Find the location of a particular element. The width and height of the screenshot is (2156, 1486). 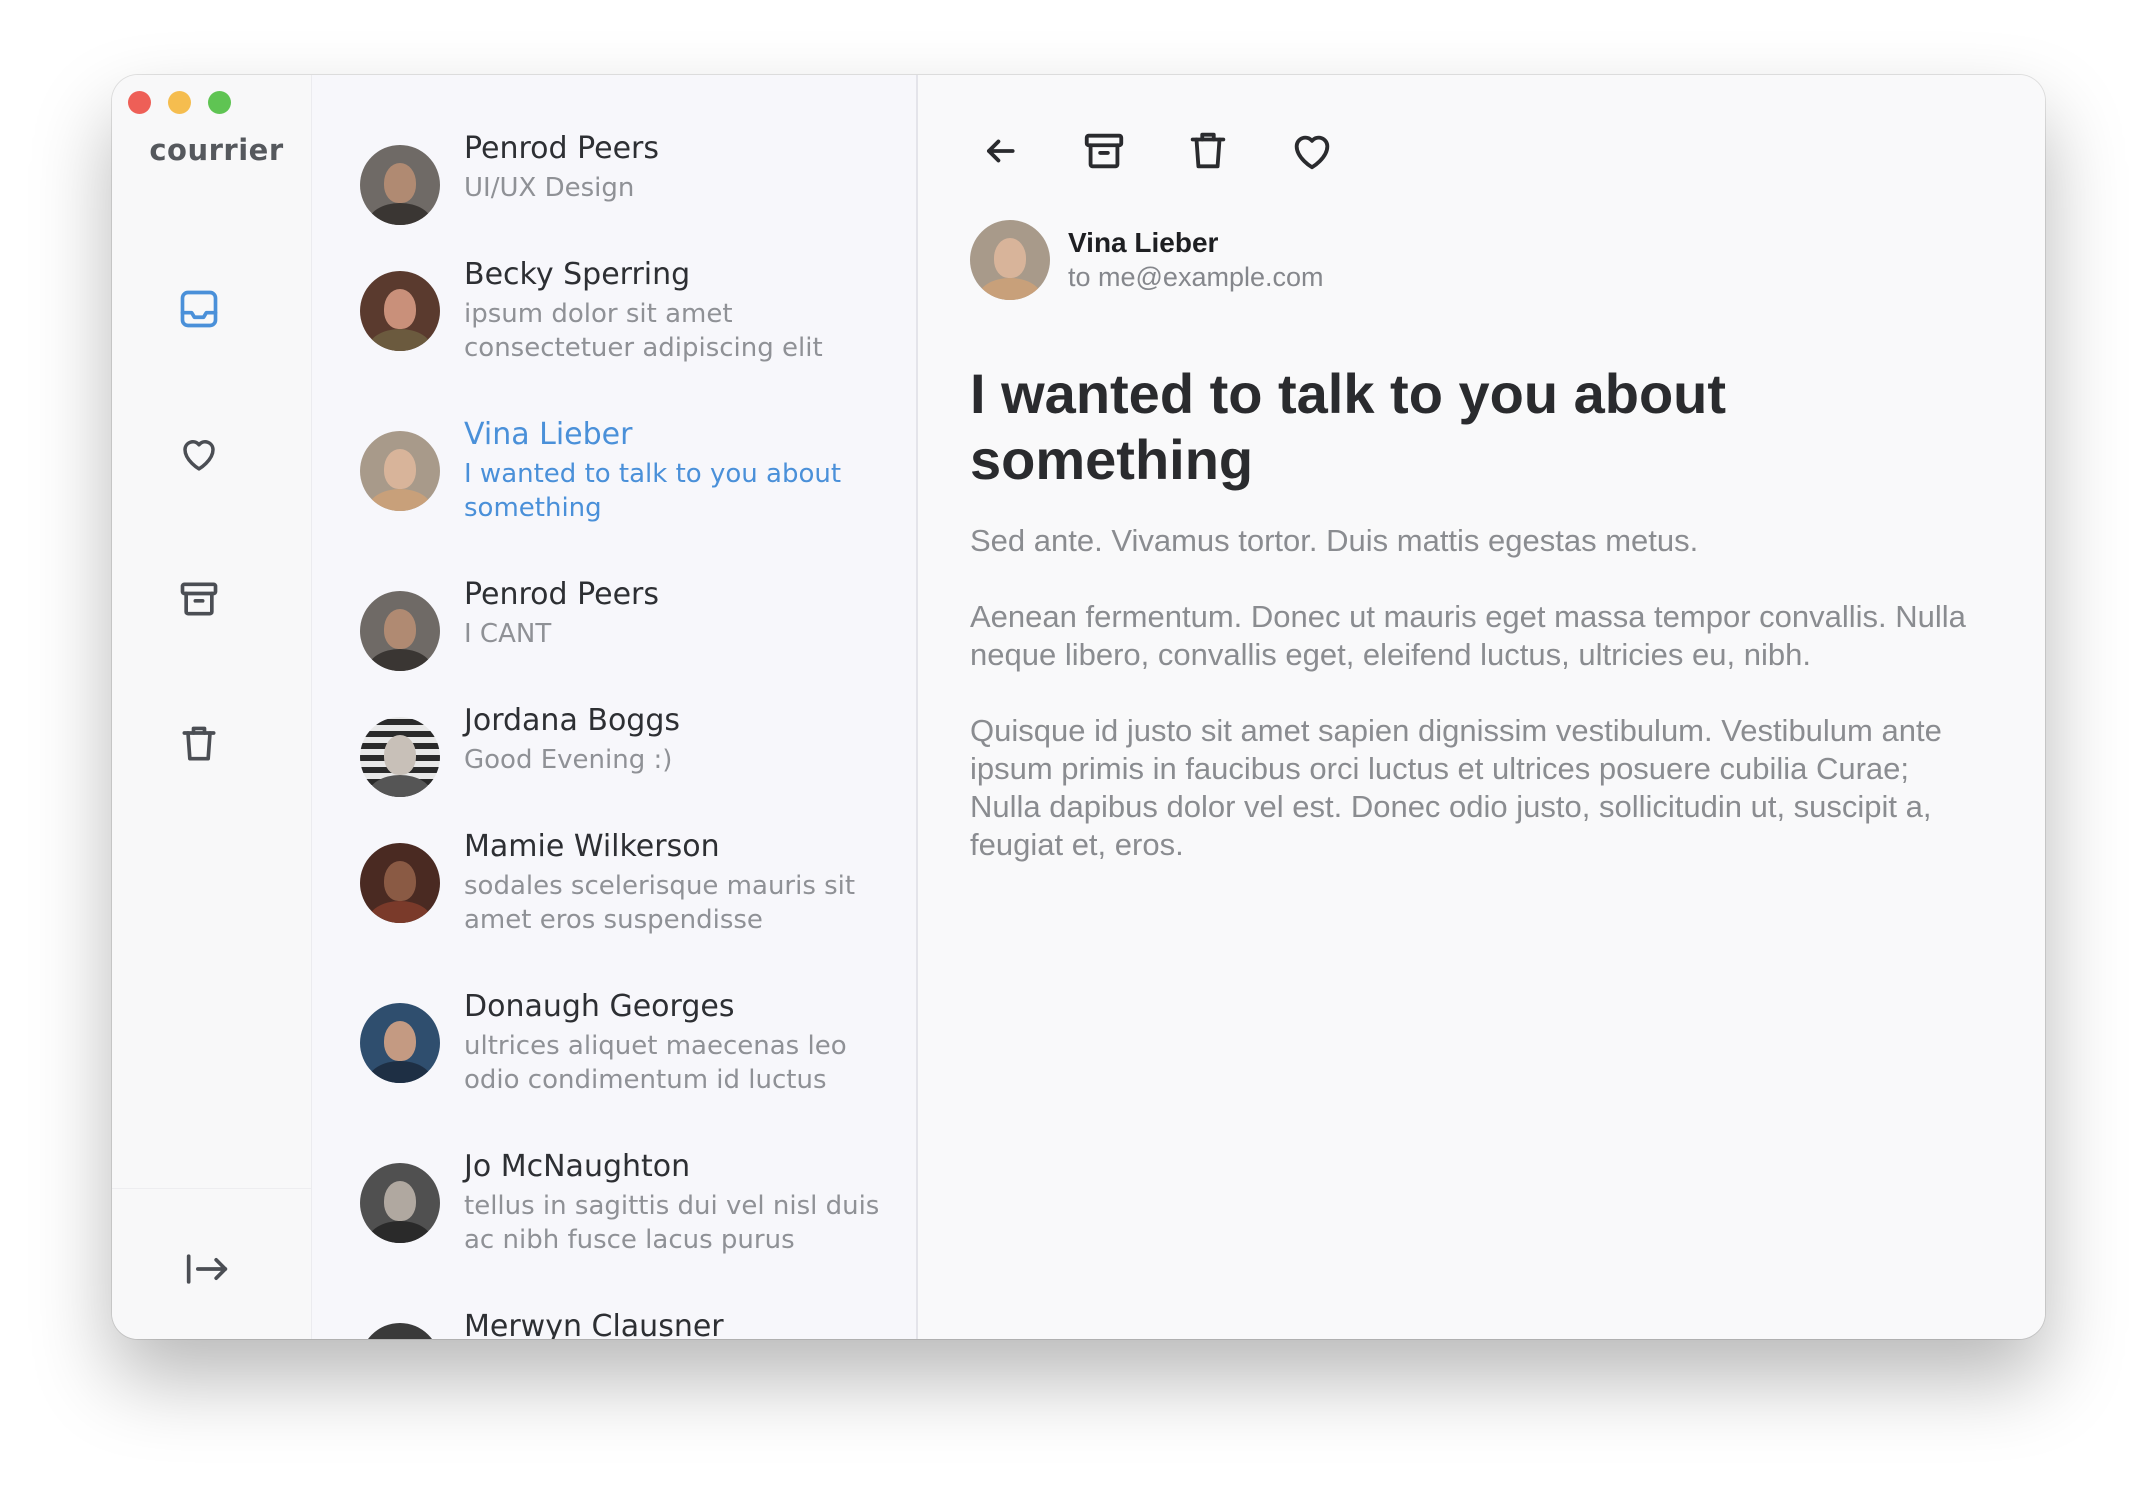

message-sender: Jordana Boggs is located at coordinates (572, 720).